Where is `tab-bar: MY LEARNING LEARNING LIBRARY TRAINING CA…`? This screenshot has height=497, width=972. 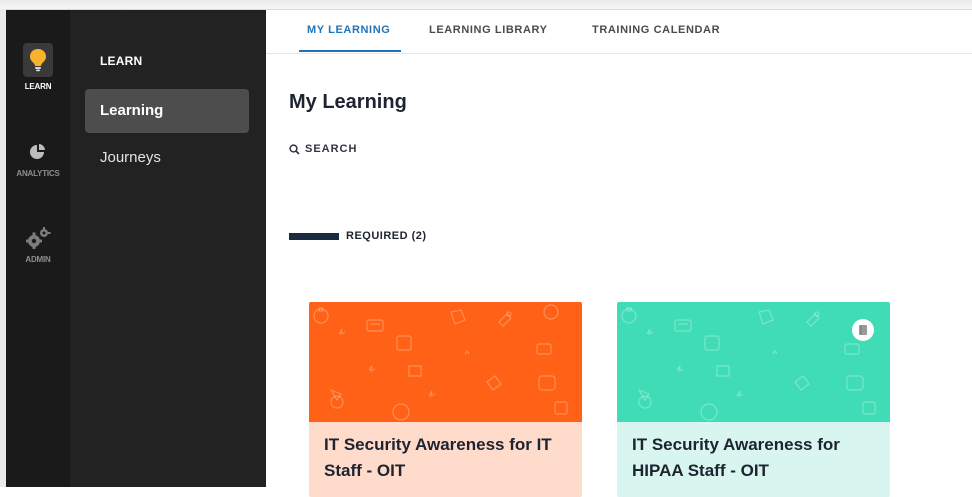 tab-bar: MY LEARNING LEARNING LIBRARY TRAINING CA… is located at coordinates (619, 32).